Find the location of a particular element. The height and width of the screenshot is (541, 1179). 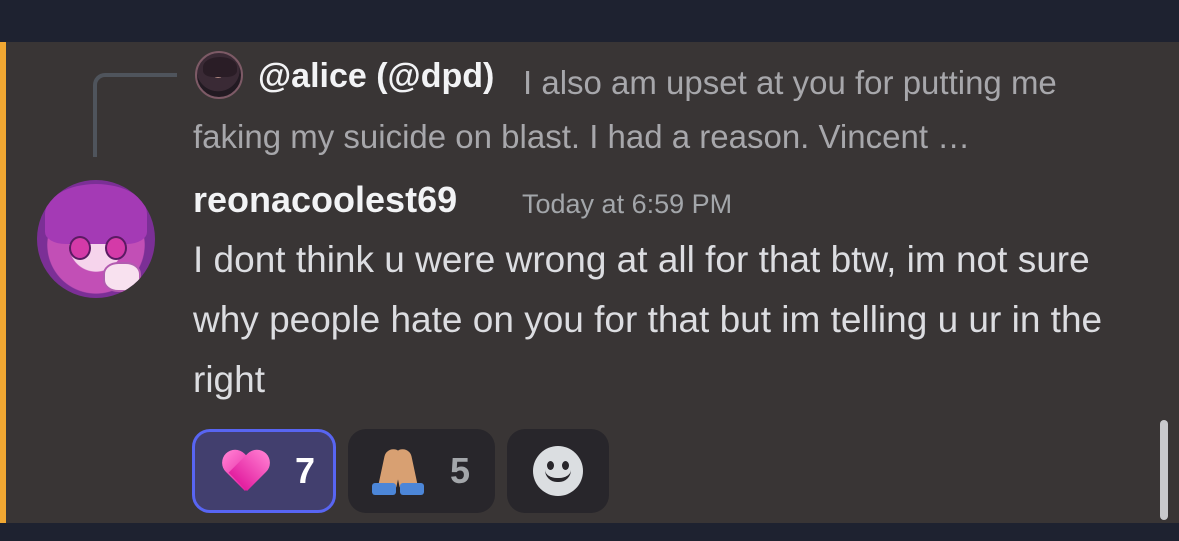

mention-highlight-strip is located at coordinates (3, 282).